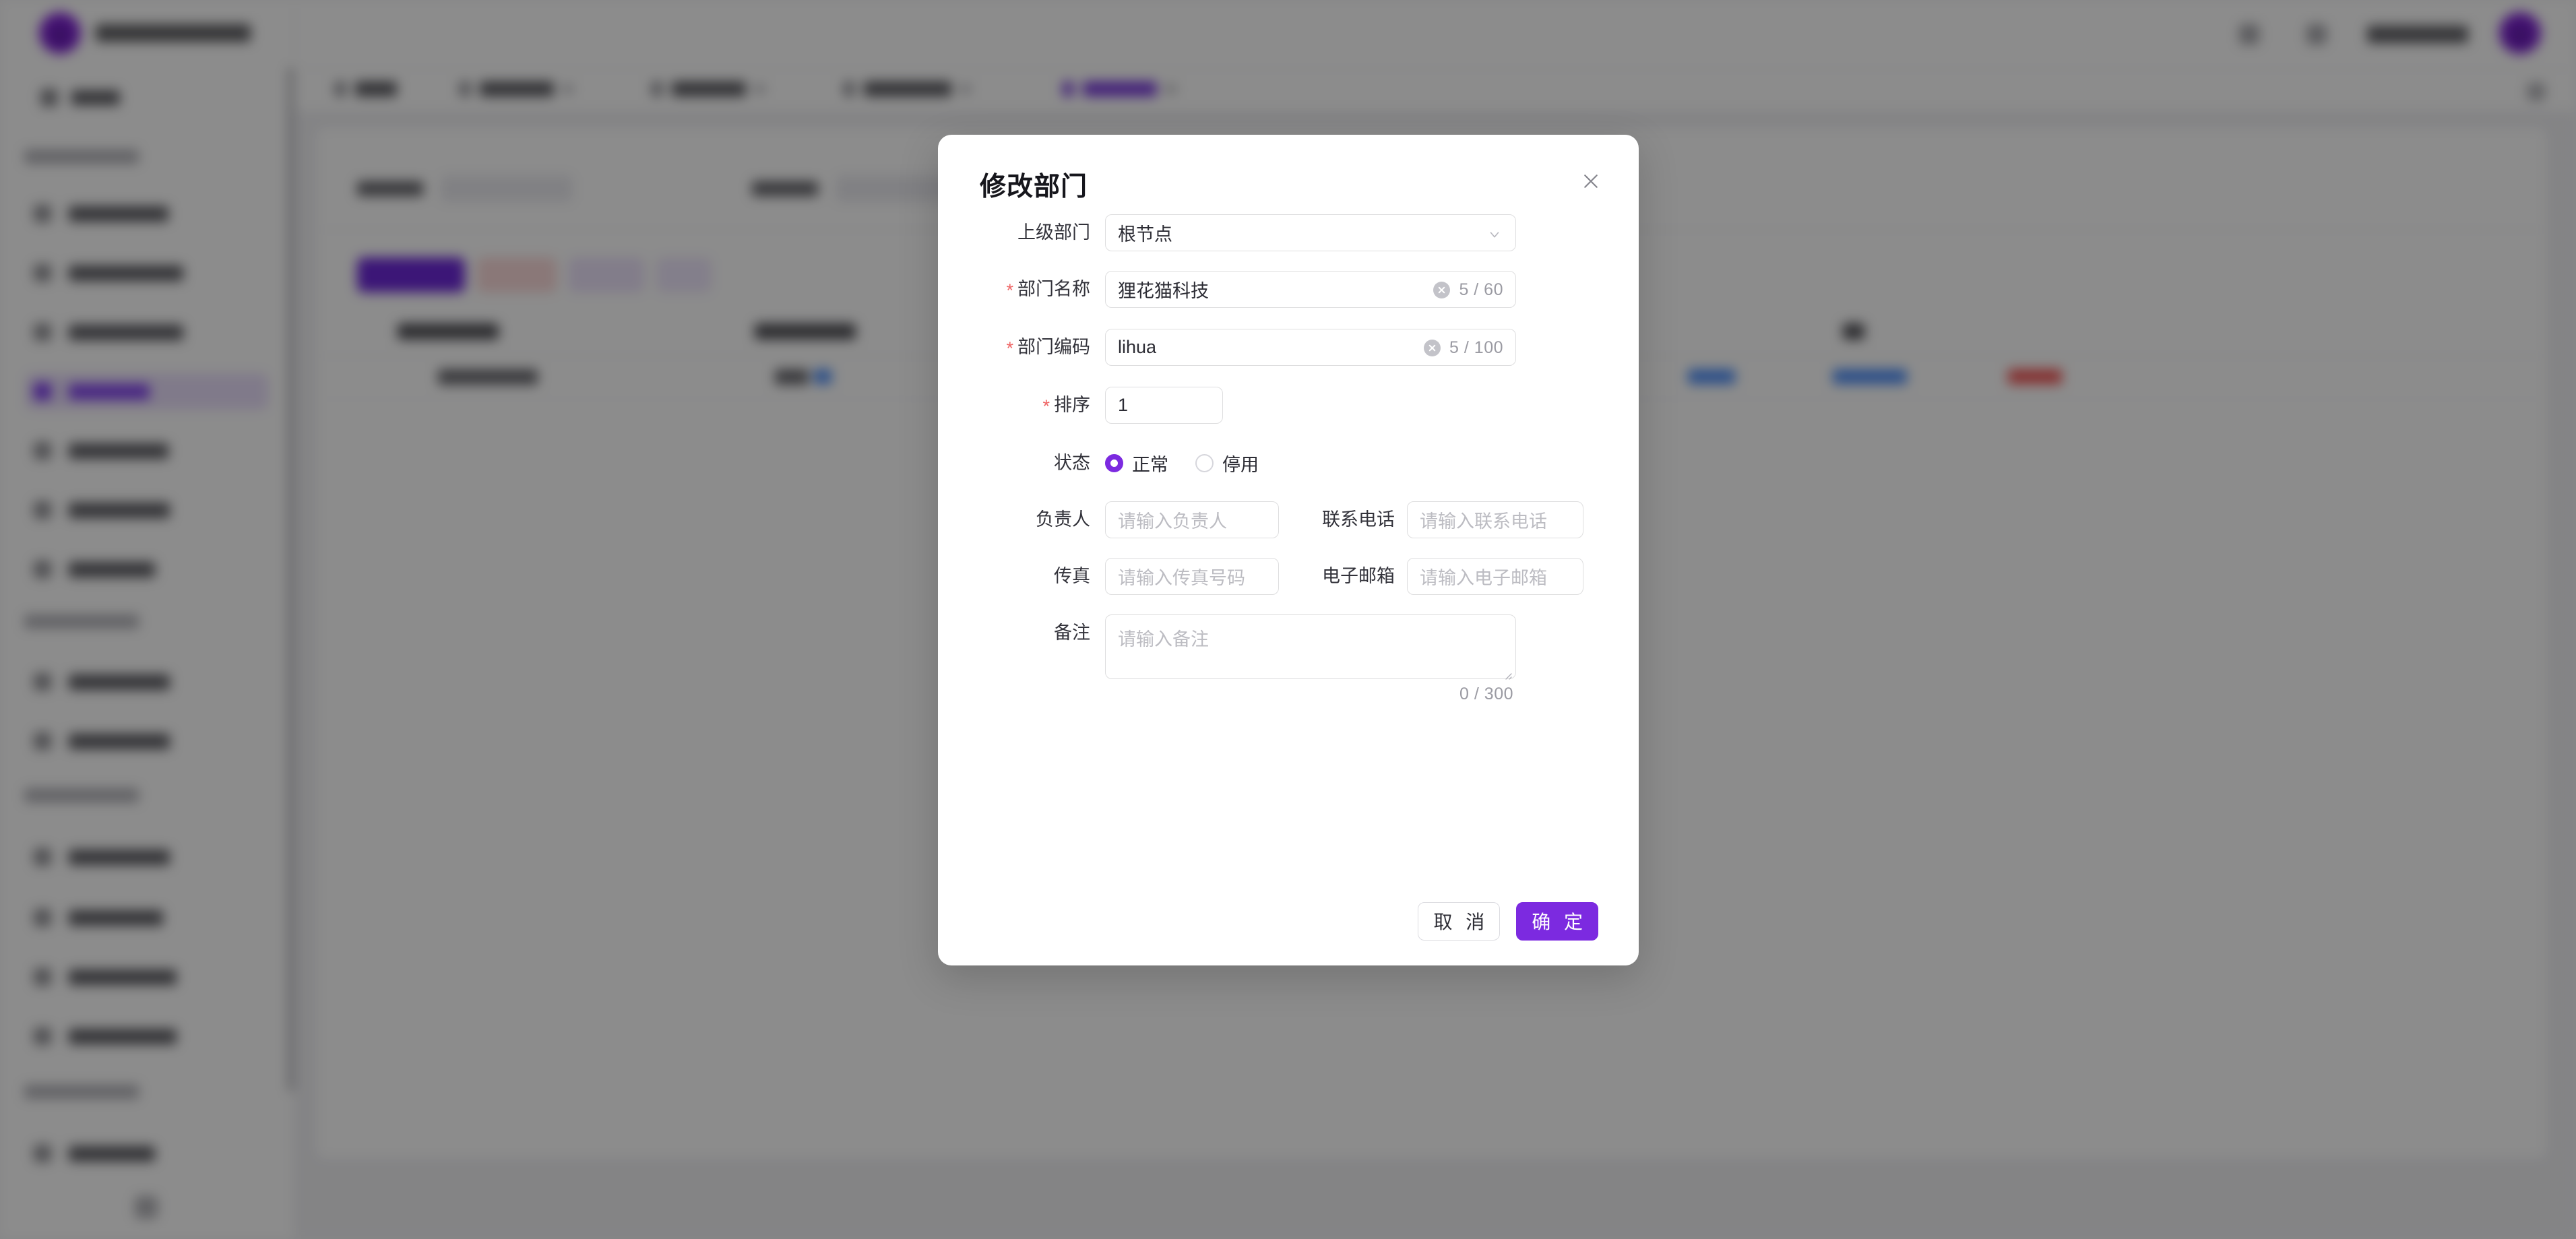 The image size is (2576, 1239). I want to click on leader-label: 负责人, so click(1063, 519).